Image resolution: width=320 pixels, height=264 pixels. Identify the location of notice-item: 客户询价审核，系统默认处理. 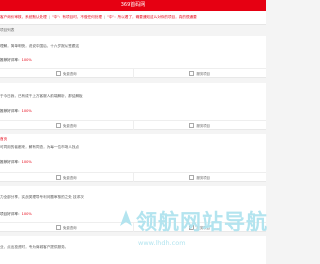
(23, 17).